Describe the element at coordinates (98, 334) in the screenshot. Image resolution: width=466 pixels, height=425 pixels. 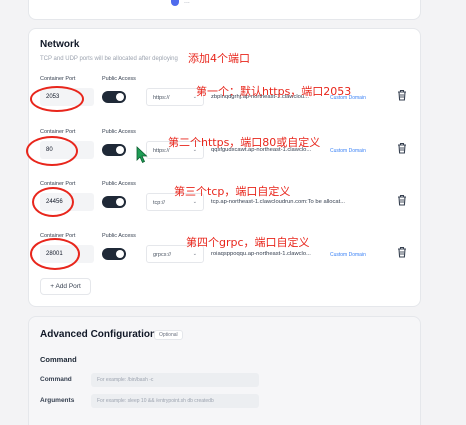
I see `advanced-config-title: Advanced Configuration` at that location.